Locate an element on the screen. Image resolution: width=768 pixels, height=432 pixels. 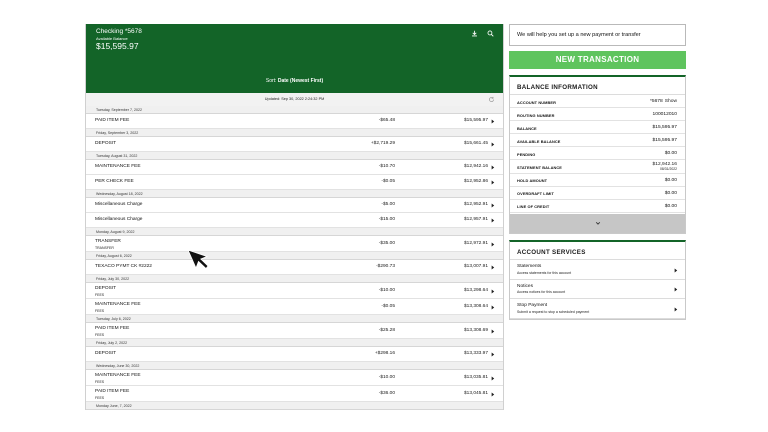
transaction-row: PAID ITEM FEE -$65.48 $15,595.97 is located at coordinates (294, 121).